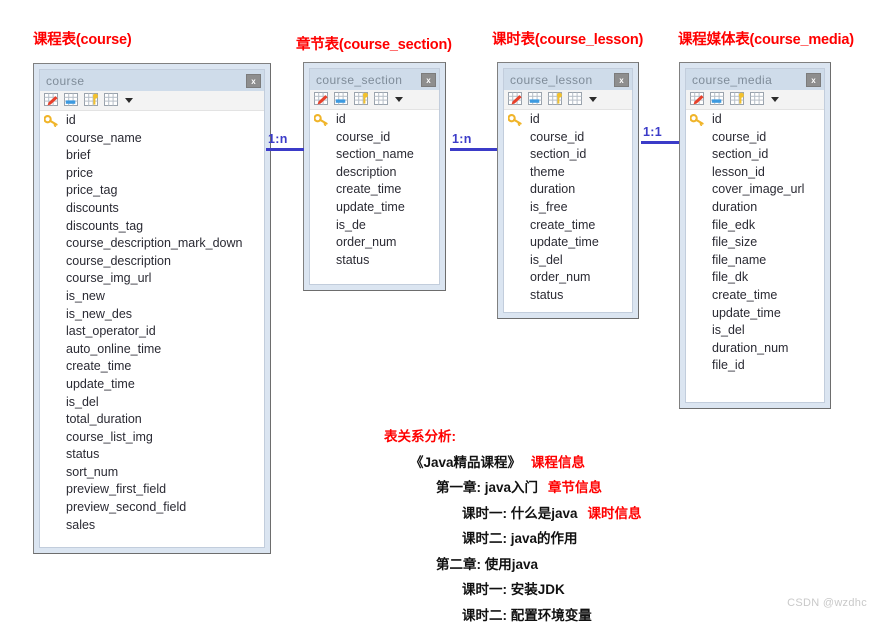 This screenshot has width=875, height=628. I want to click on field-row: preview_second_field, so click(152, 508).